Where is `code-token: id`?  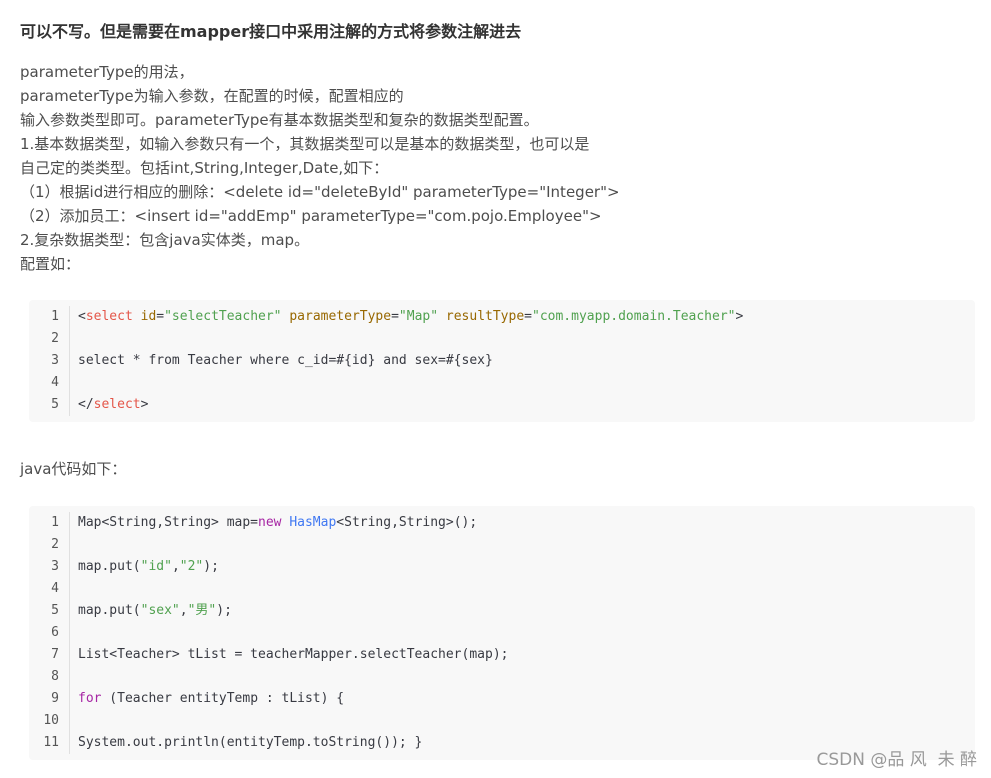 code-token: id is located at coordinates (148, 316).